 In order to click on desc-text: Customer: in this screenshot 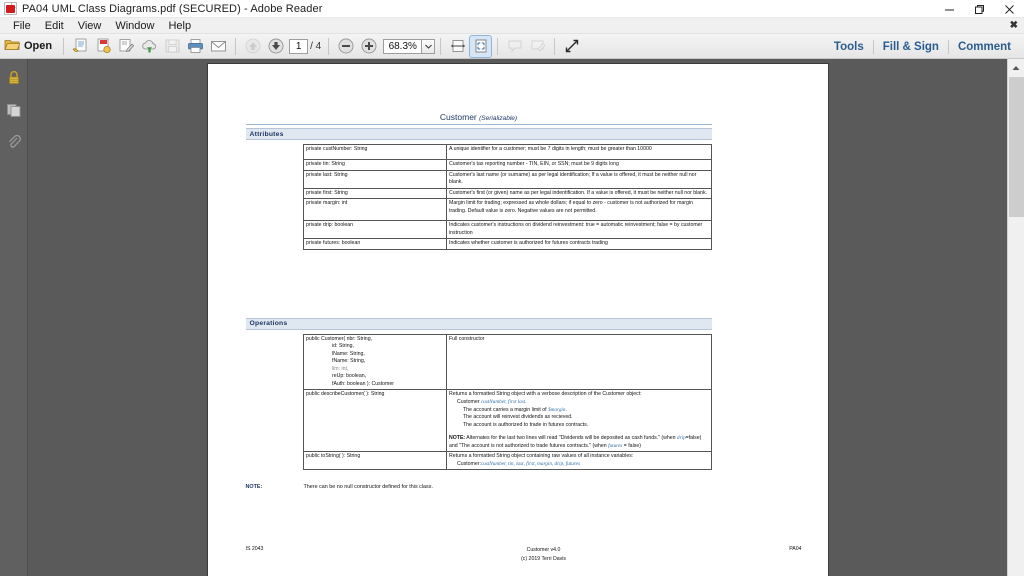, I will do `click(469, 463)`.